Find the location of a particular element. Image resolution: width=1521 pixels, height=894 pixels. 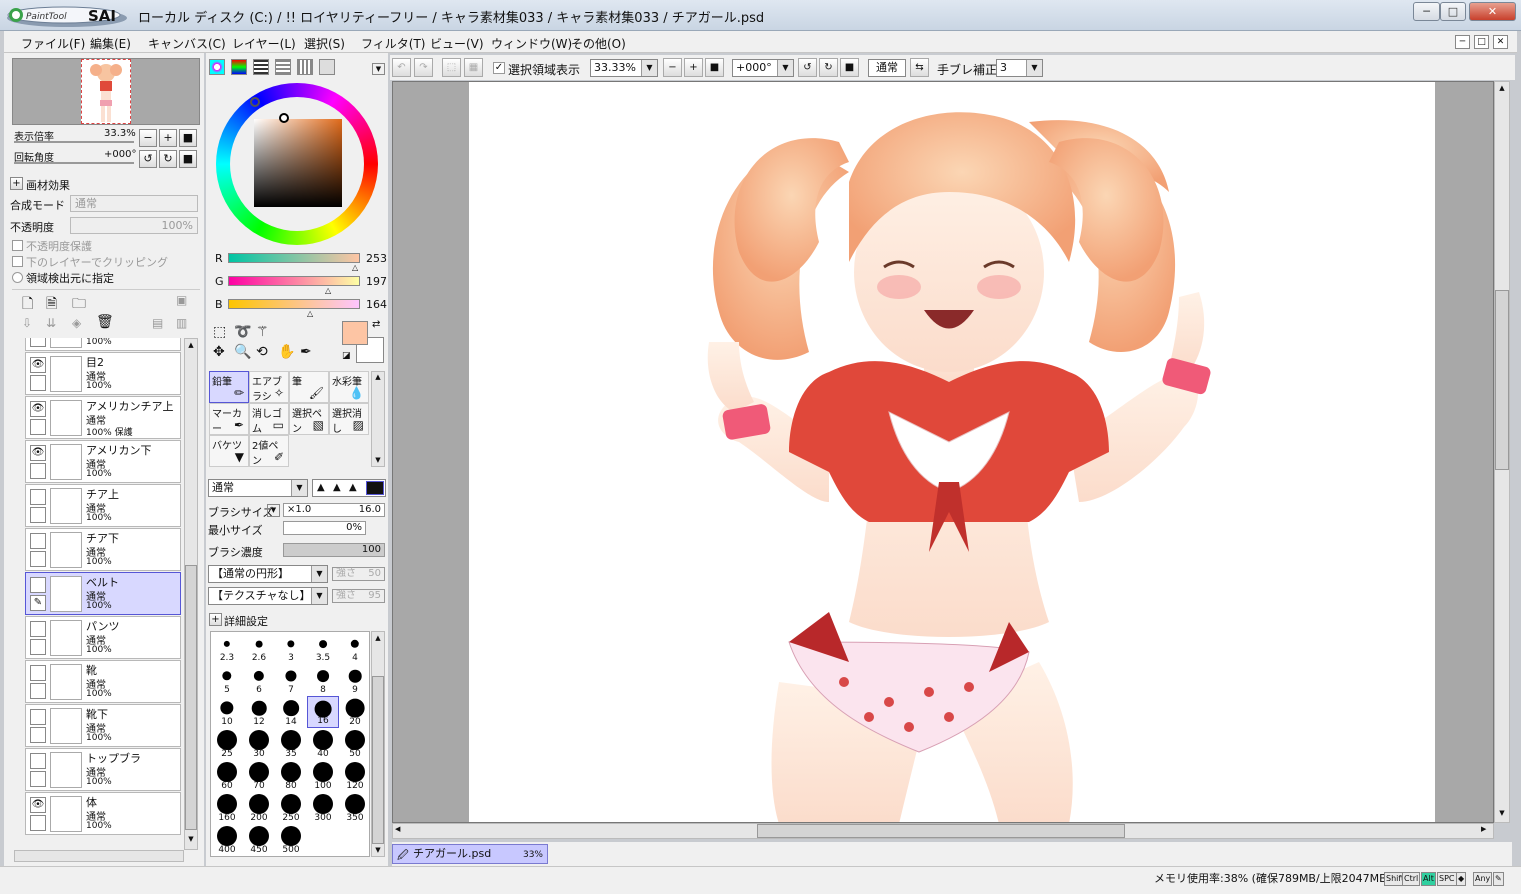

layer-option-icon: ▣ is located at coordinates (181, 300).